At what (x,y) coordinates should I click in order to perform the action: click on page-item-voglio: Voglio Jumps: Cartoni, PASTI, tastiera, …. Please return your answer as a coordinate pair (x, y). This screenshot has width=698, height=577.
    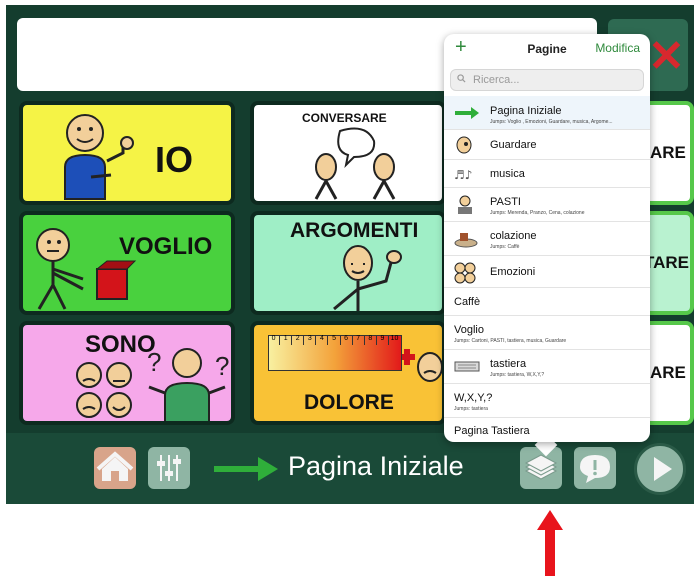
    Looking at the image, I should click on (547, 333).